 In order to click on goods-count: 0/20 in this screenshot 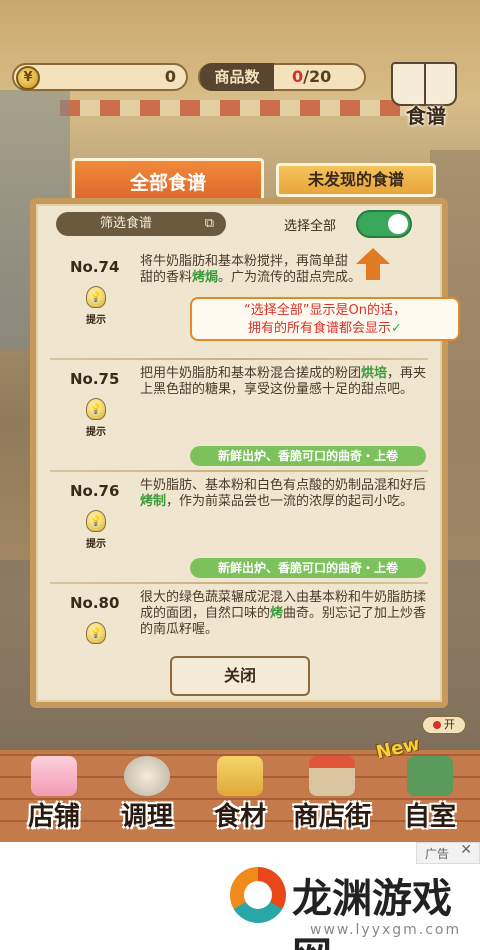, I will do `click(311, 76)`.